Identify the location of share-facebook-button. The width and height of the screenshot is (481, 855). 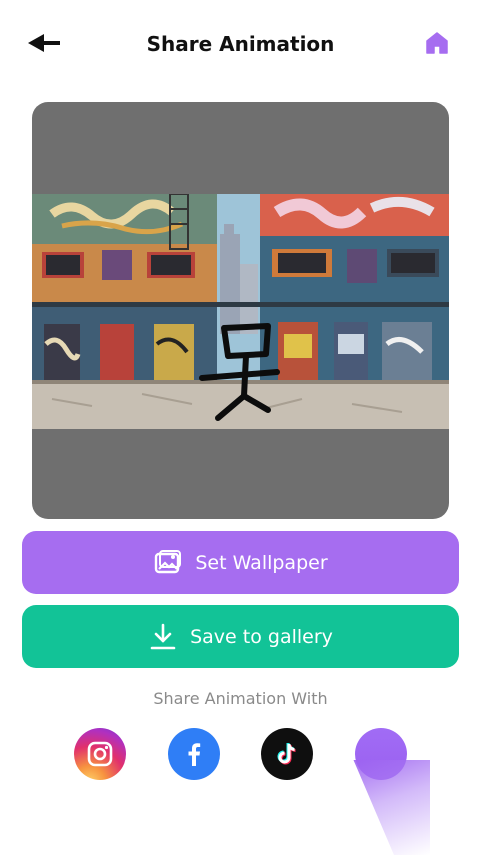
(194, 754).